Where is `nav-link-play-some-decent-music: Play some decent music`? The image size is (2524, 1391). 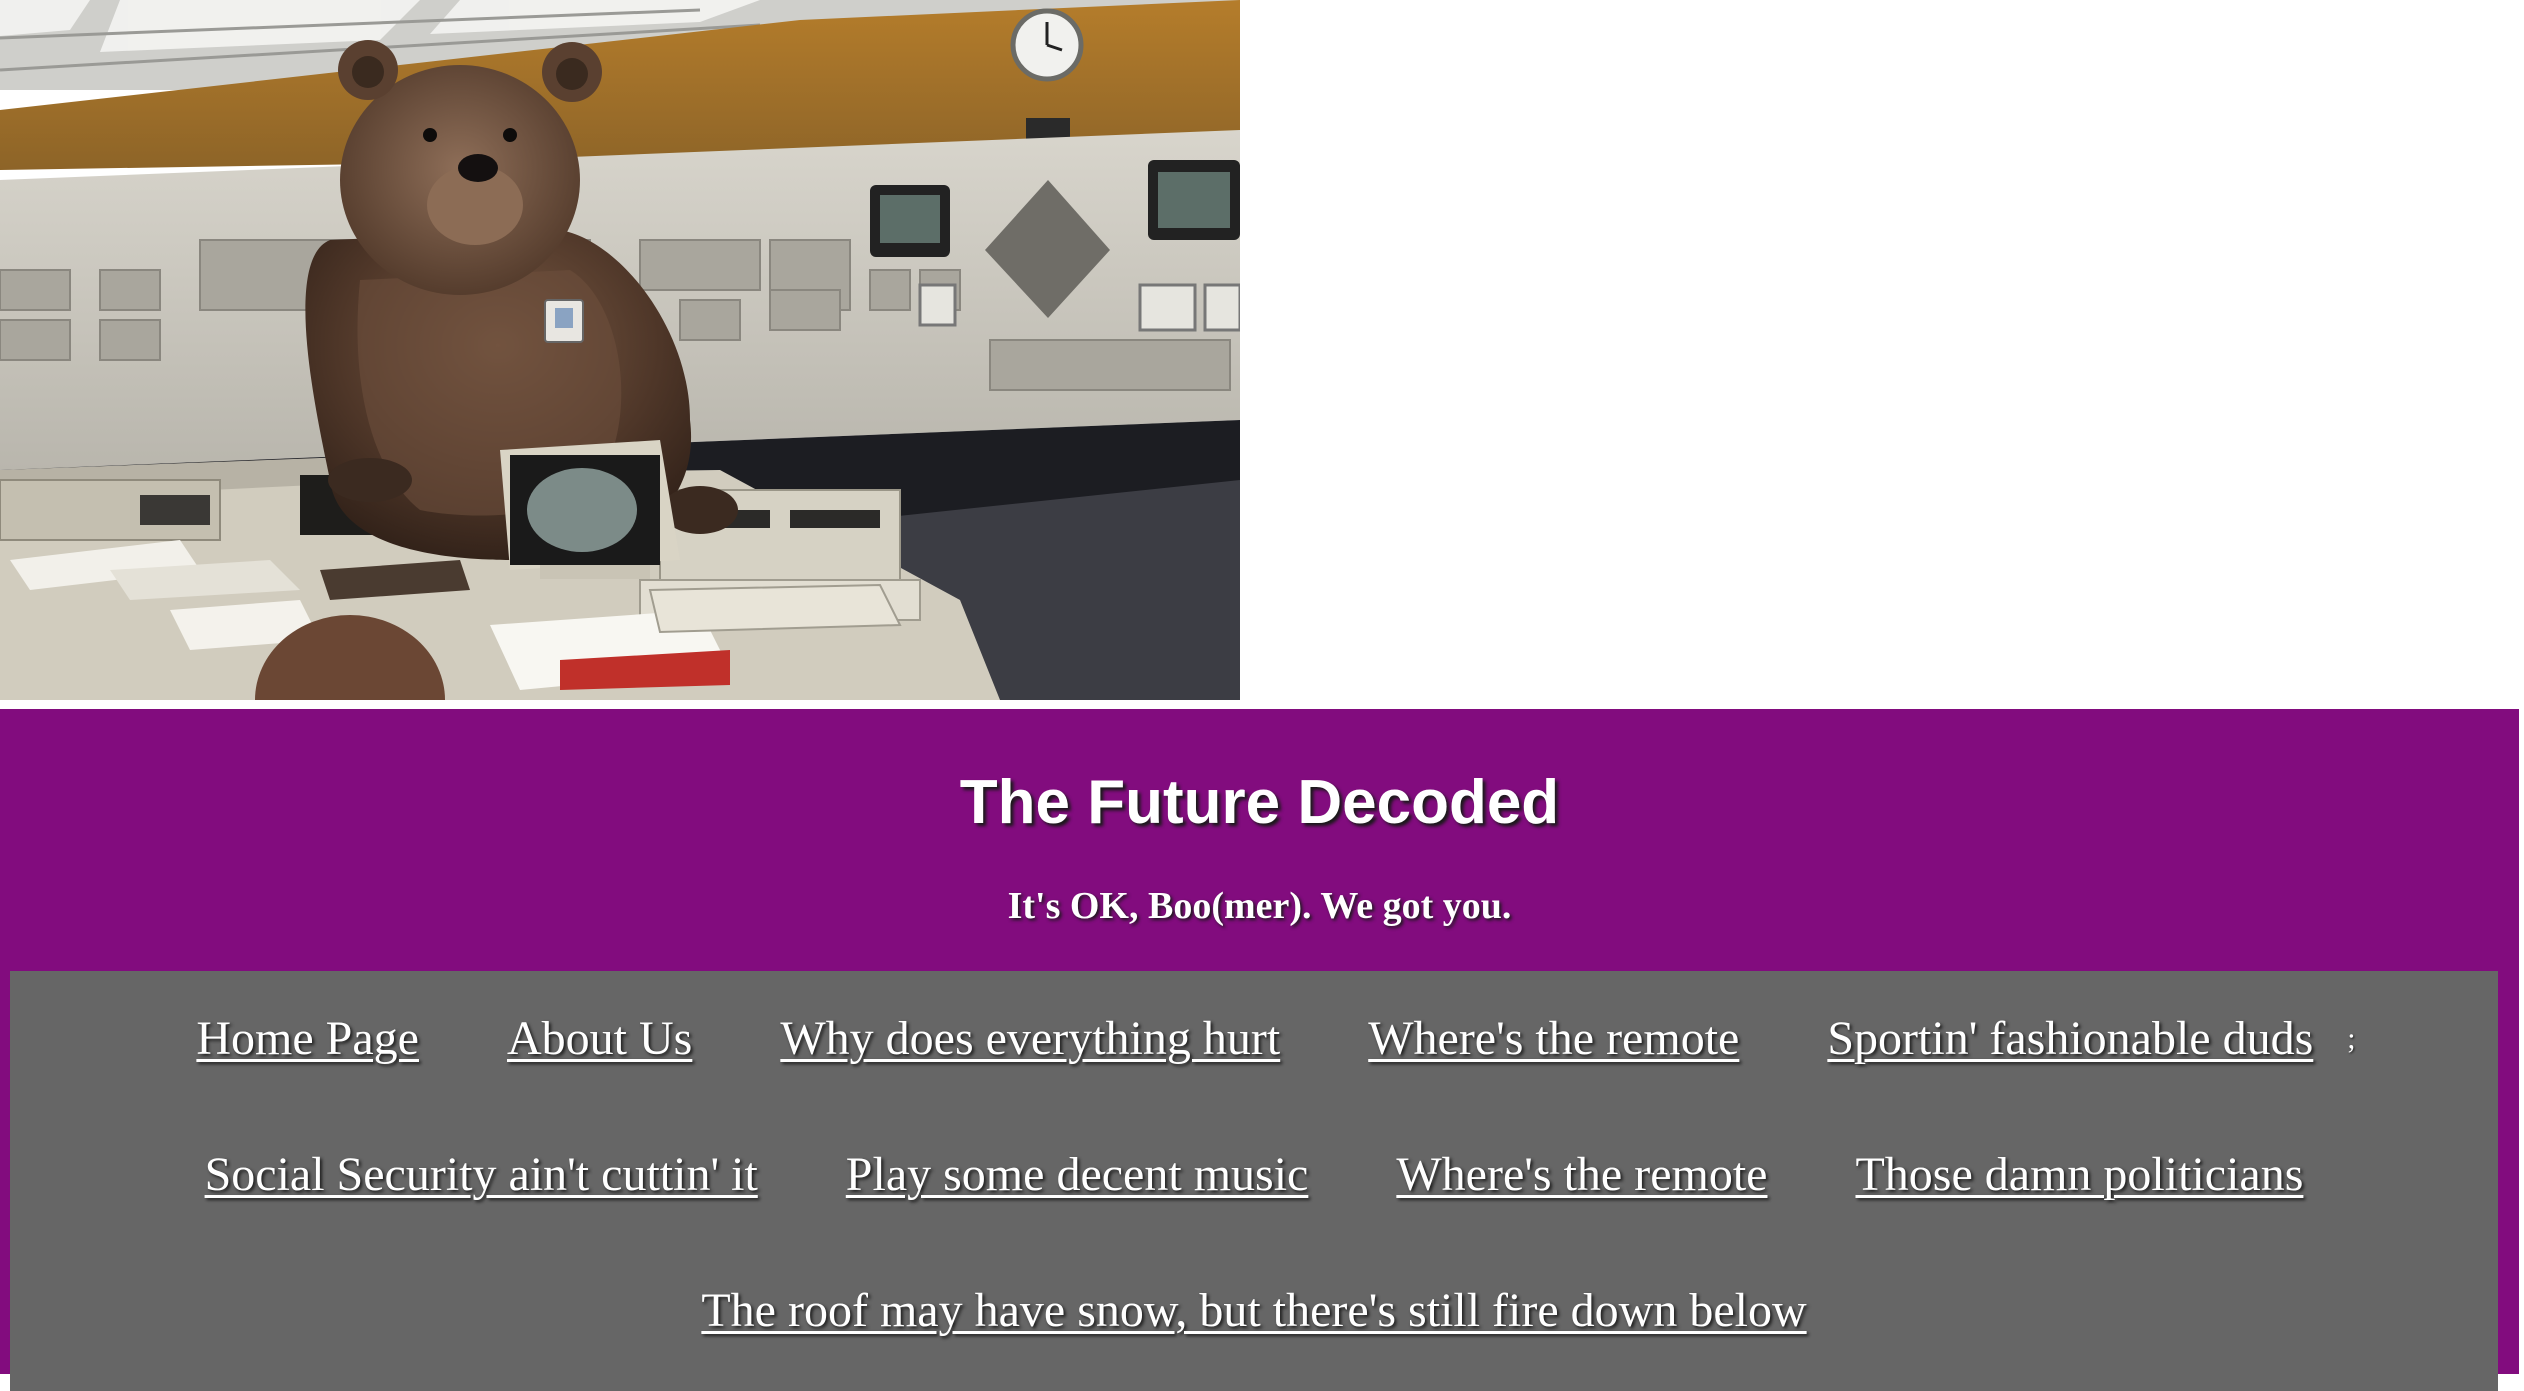 nav-link-play-some-decent-music: Play some decent music is located at coordinates (1077, 1174).